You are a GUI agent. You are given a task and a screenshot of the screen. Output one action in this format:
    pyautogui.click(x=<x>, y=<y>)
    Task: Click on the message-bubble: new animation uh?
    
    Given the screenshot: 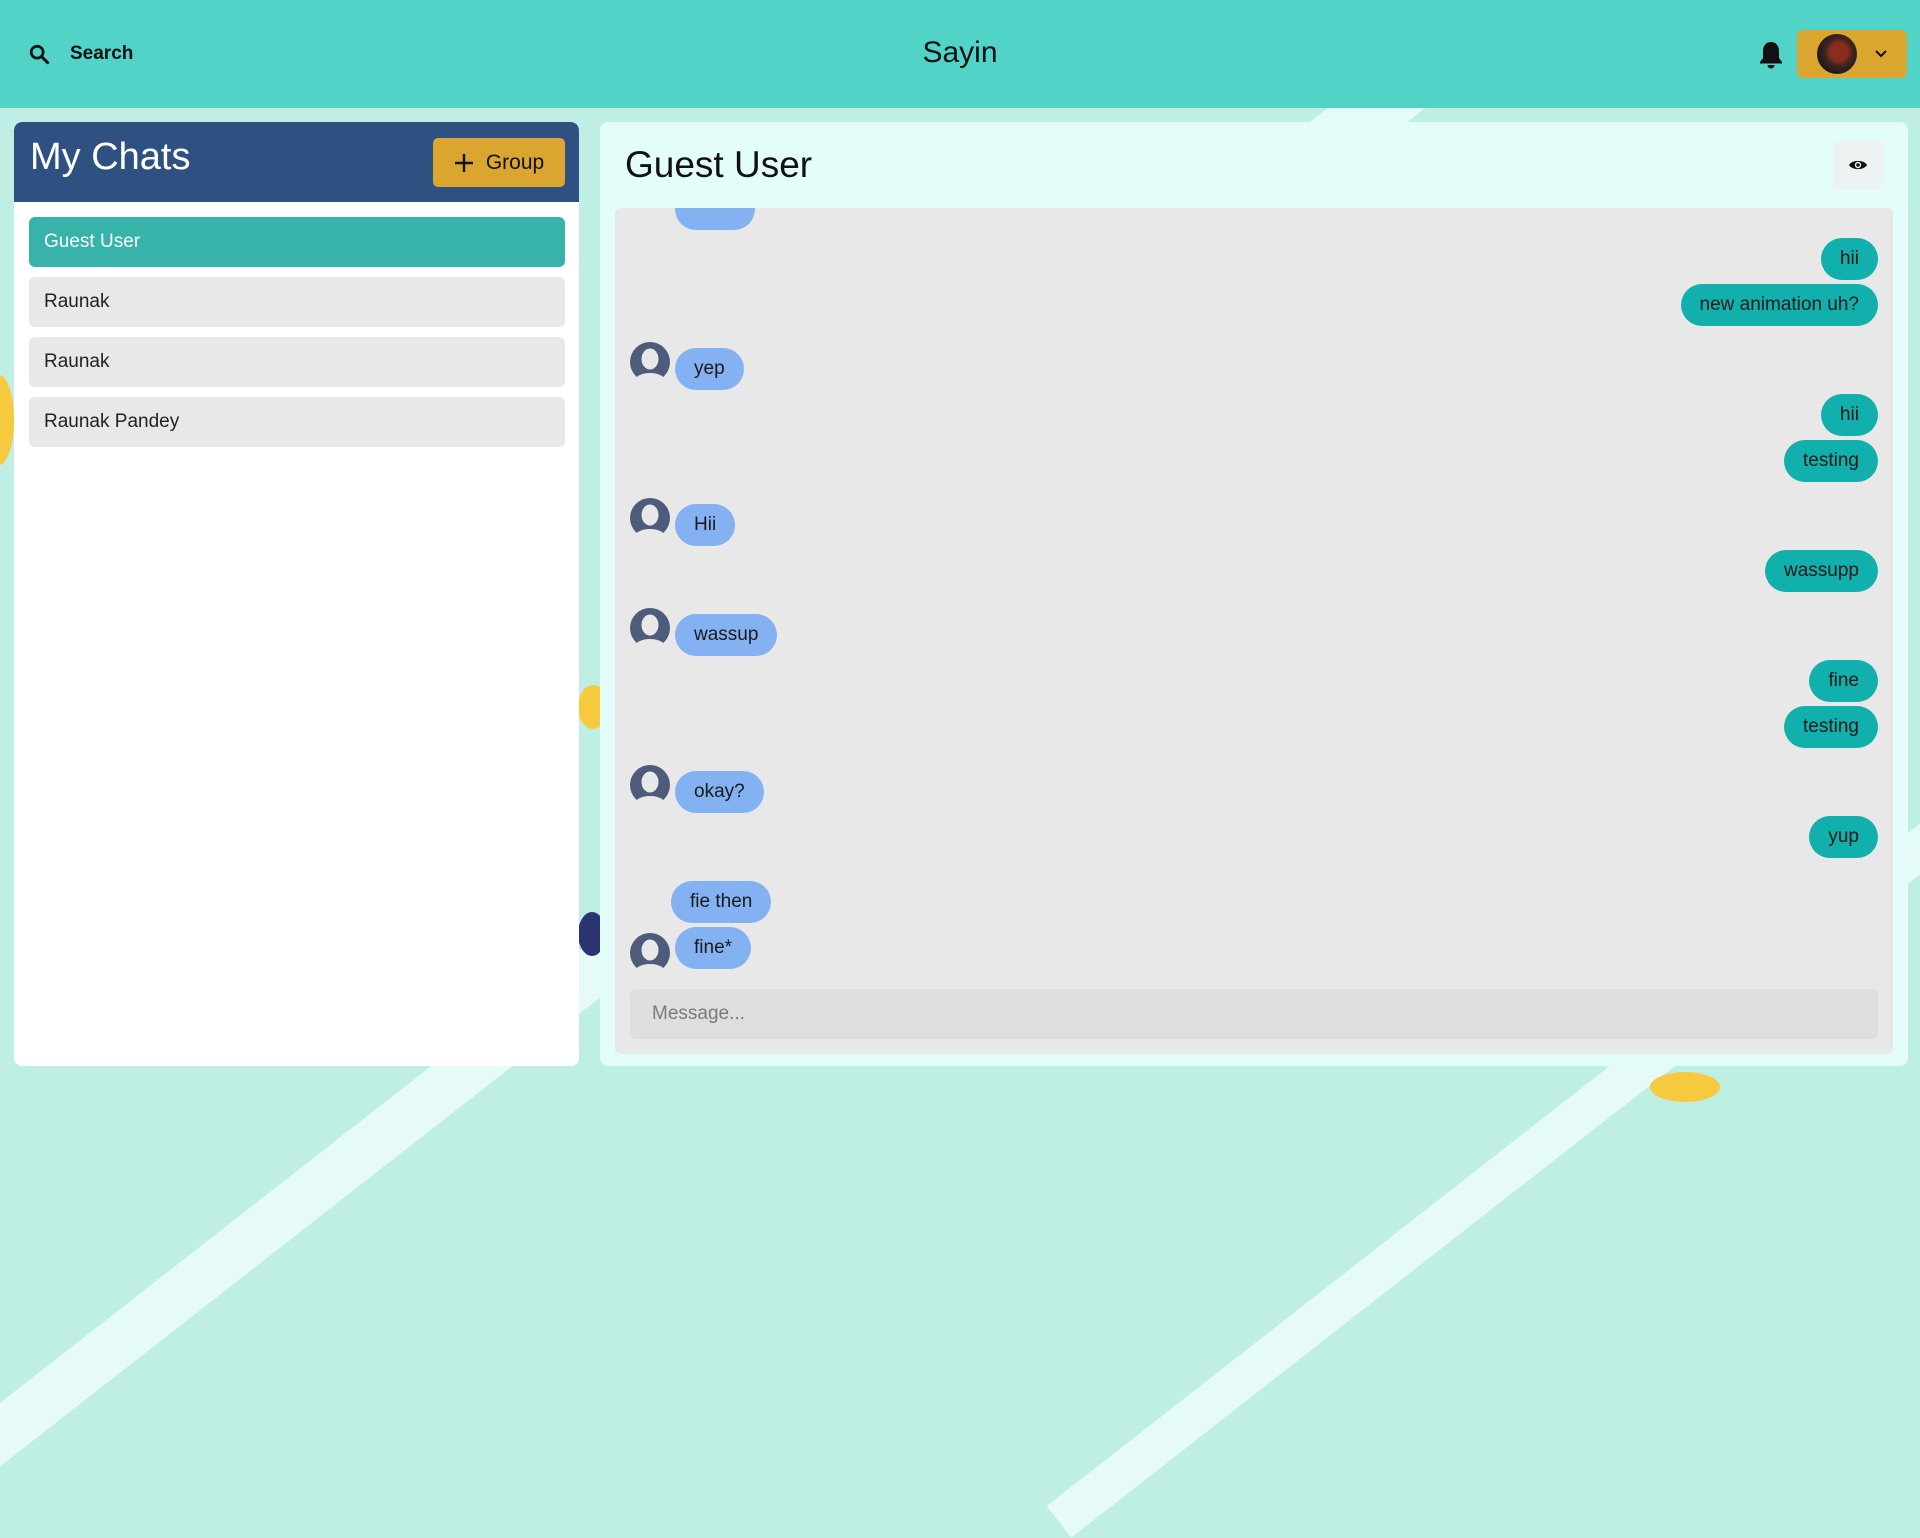 What is the action you would take?
    pyautogui.click(x=1779, y=305)
    